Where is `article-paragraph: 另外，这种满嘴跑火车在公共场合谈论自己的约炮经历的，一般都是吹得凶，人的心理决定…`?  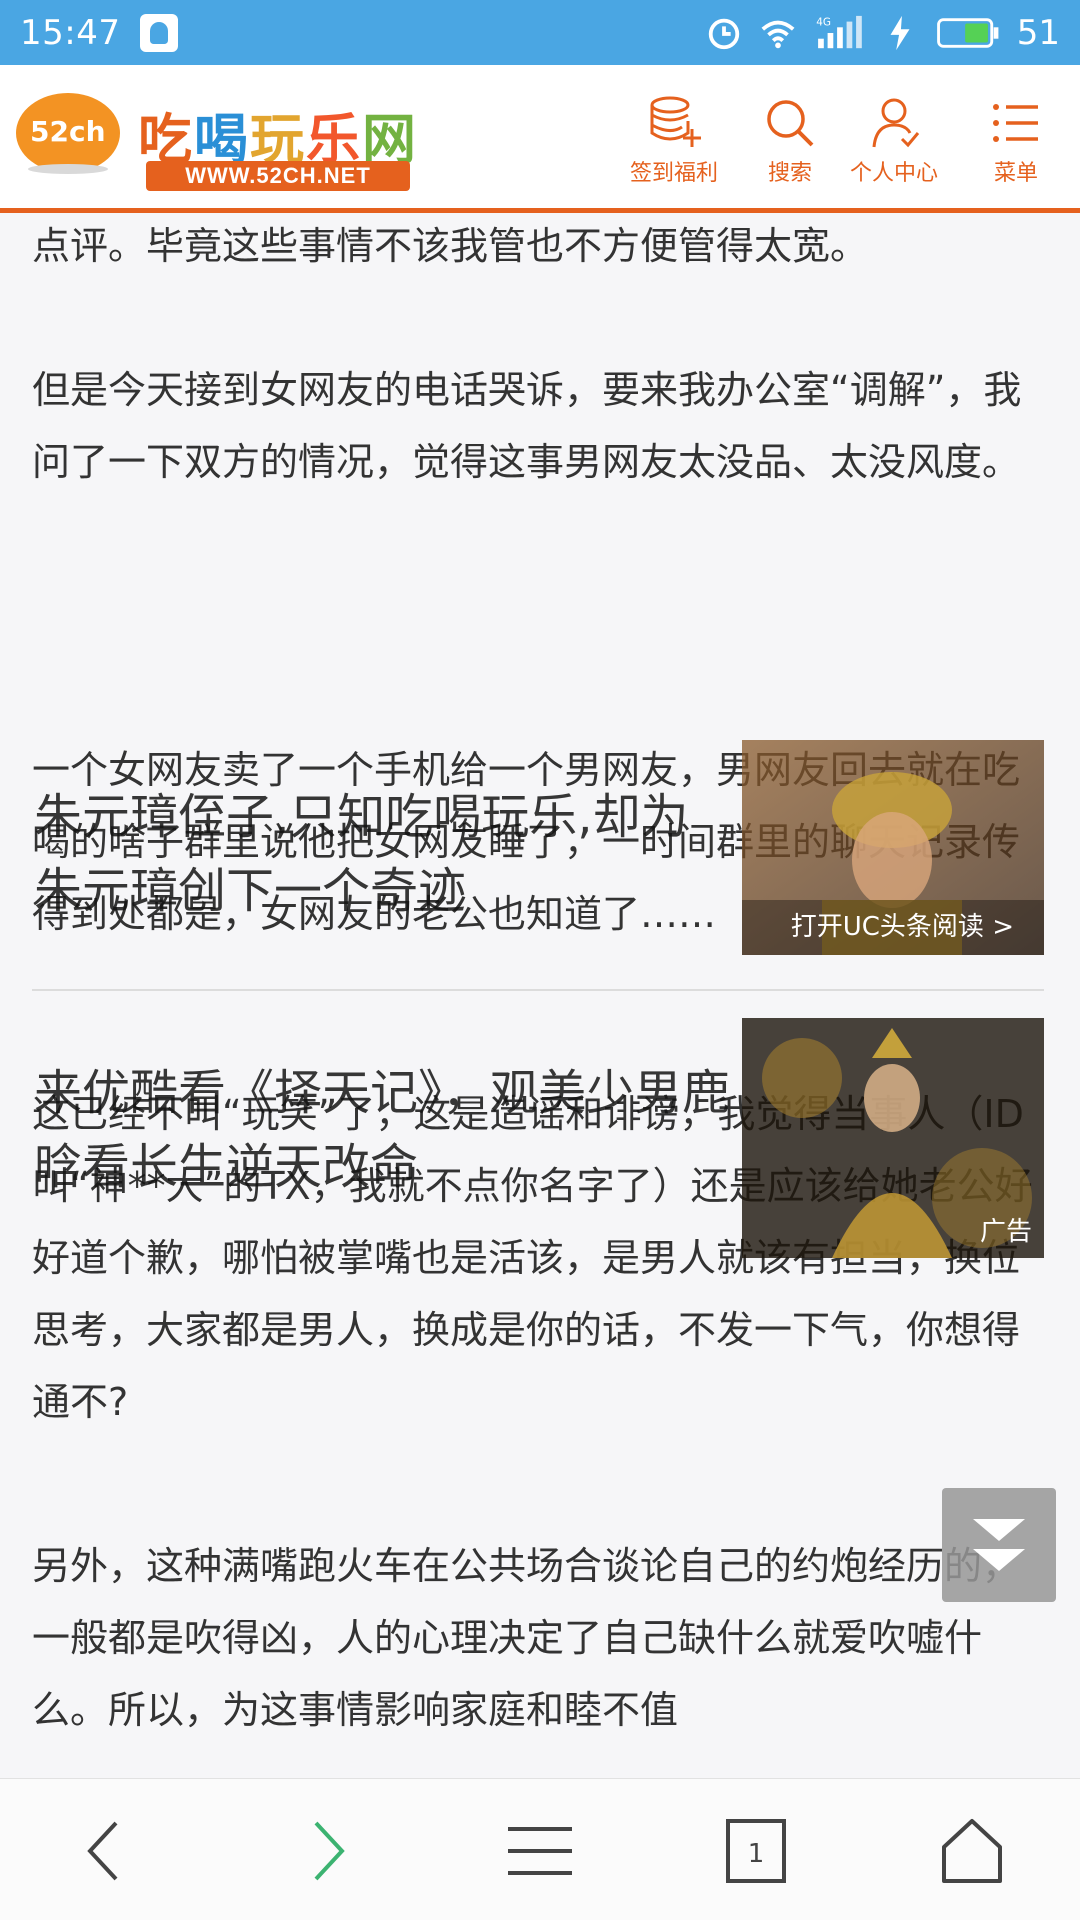
article-paragraph: 另外，这种满嘴跑火车在公共场合谈论自己的约炮经历的，一般都是吹得凶，人的心理决定… is located at coordinates (526, 1638).